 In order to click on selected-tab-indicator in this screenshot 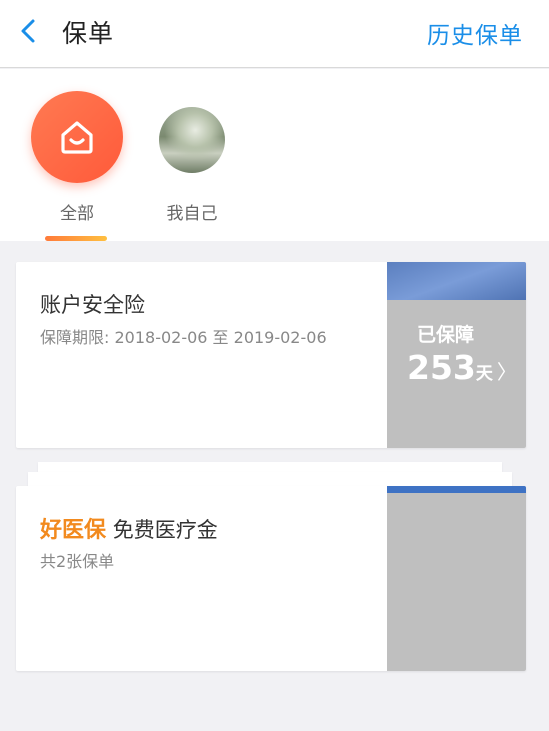, I will do `click(76, 238)`.